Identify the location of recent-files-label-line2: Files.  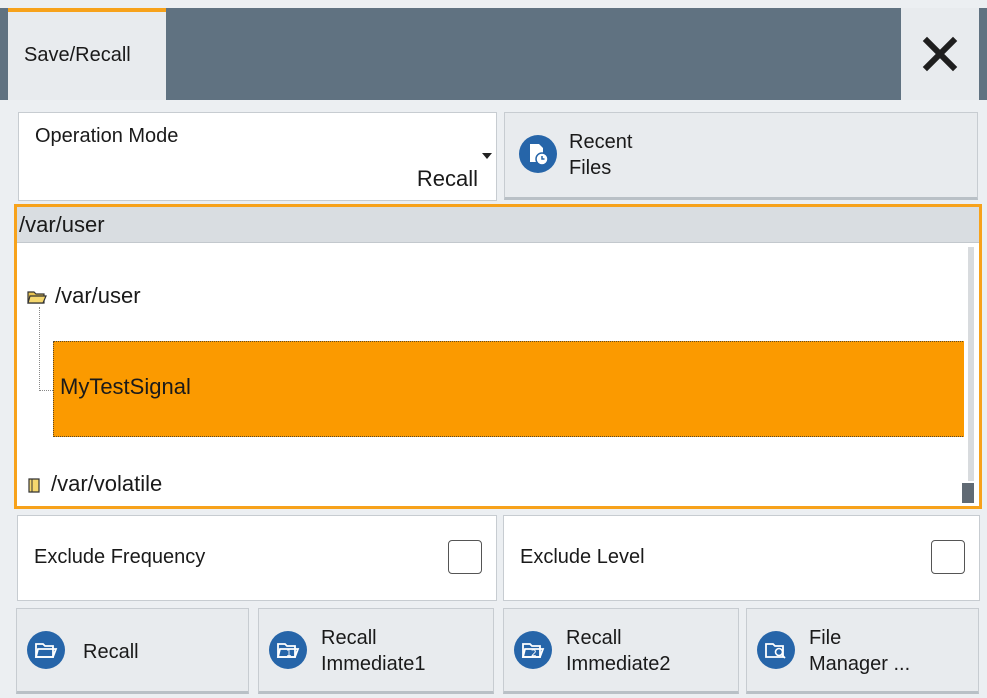
(590, 168).